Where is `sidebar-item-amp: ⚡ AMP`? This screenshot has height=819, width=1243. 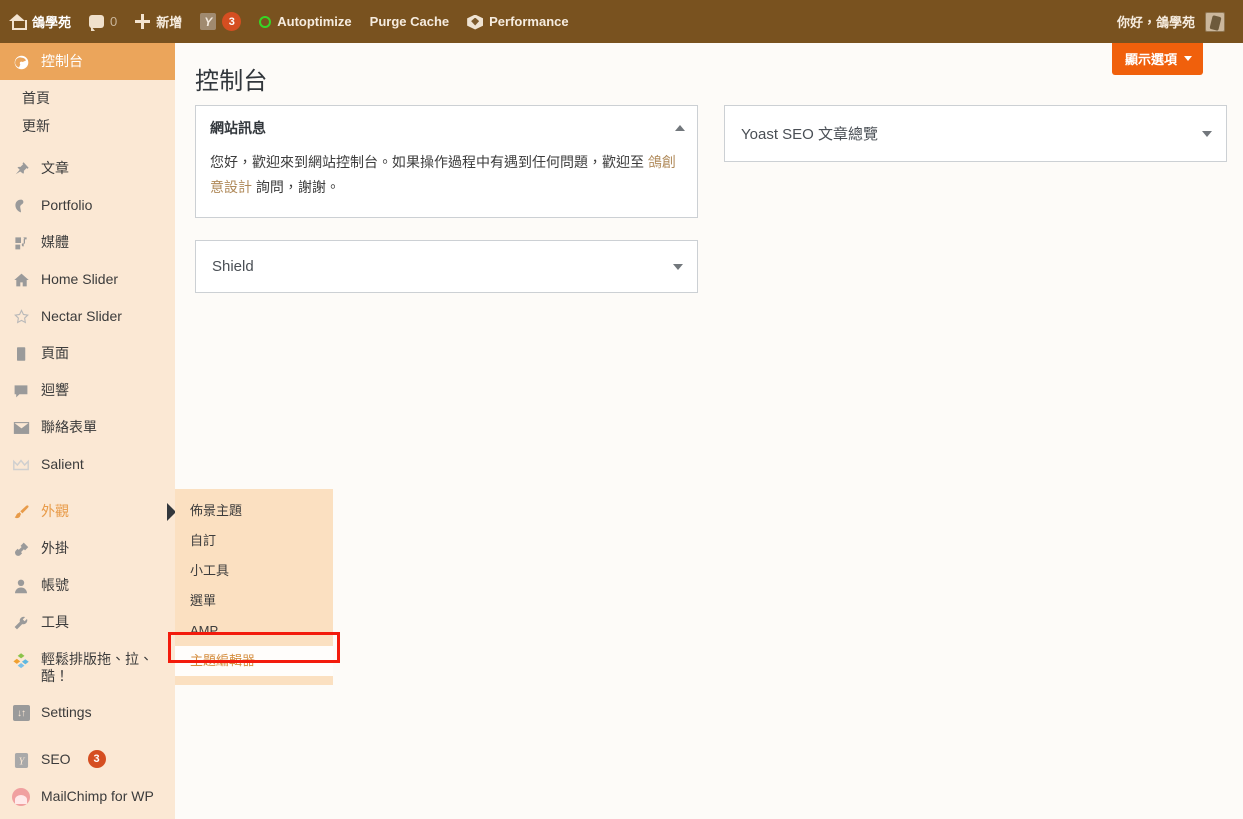
sidebar-item-amp: ⚡ AMP is located at coordinates (87, 817).